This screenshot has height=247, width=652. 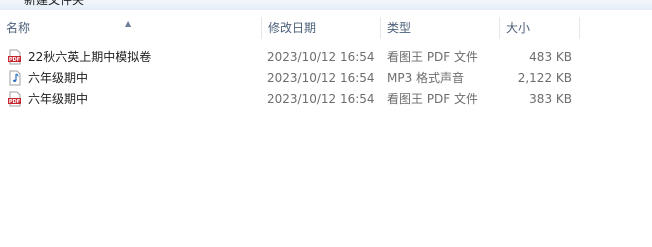 I want to click on column-date-label: 修改日期, so click(x=292, y=28).